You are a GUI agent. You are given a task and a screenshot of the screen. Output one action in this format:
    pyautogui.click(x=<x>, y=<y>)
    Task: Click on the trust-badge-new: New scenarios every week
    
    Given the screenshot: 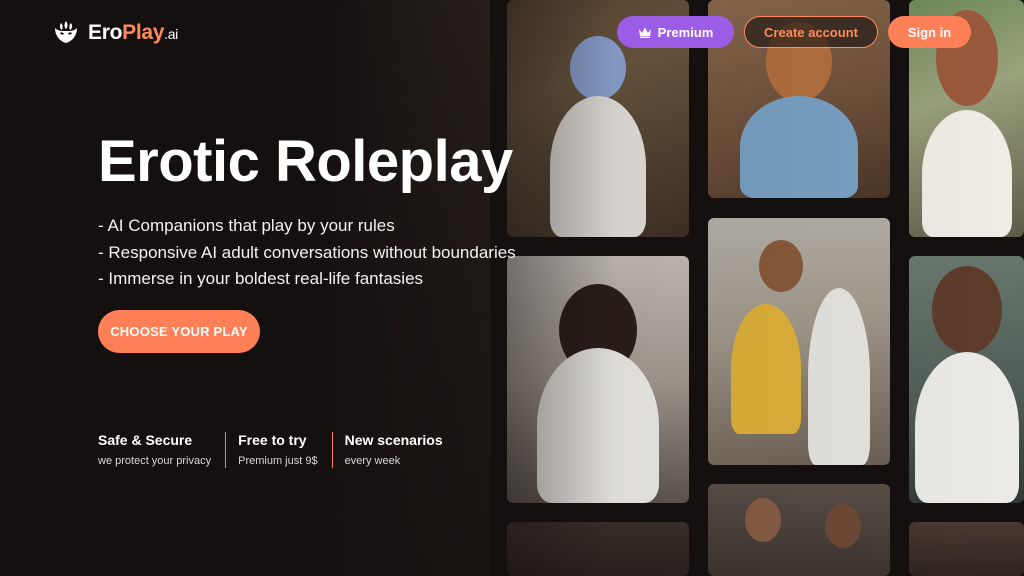 What is the action you would take?
    pyautogui.click(x=387, y=450)
    